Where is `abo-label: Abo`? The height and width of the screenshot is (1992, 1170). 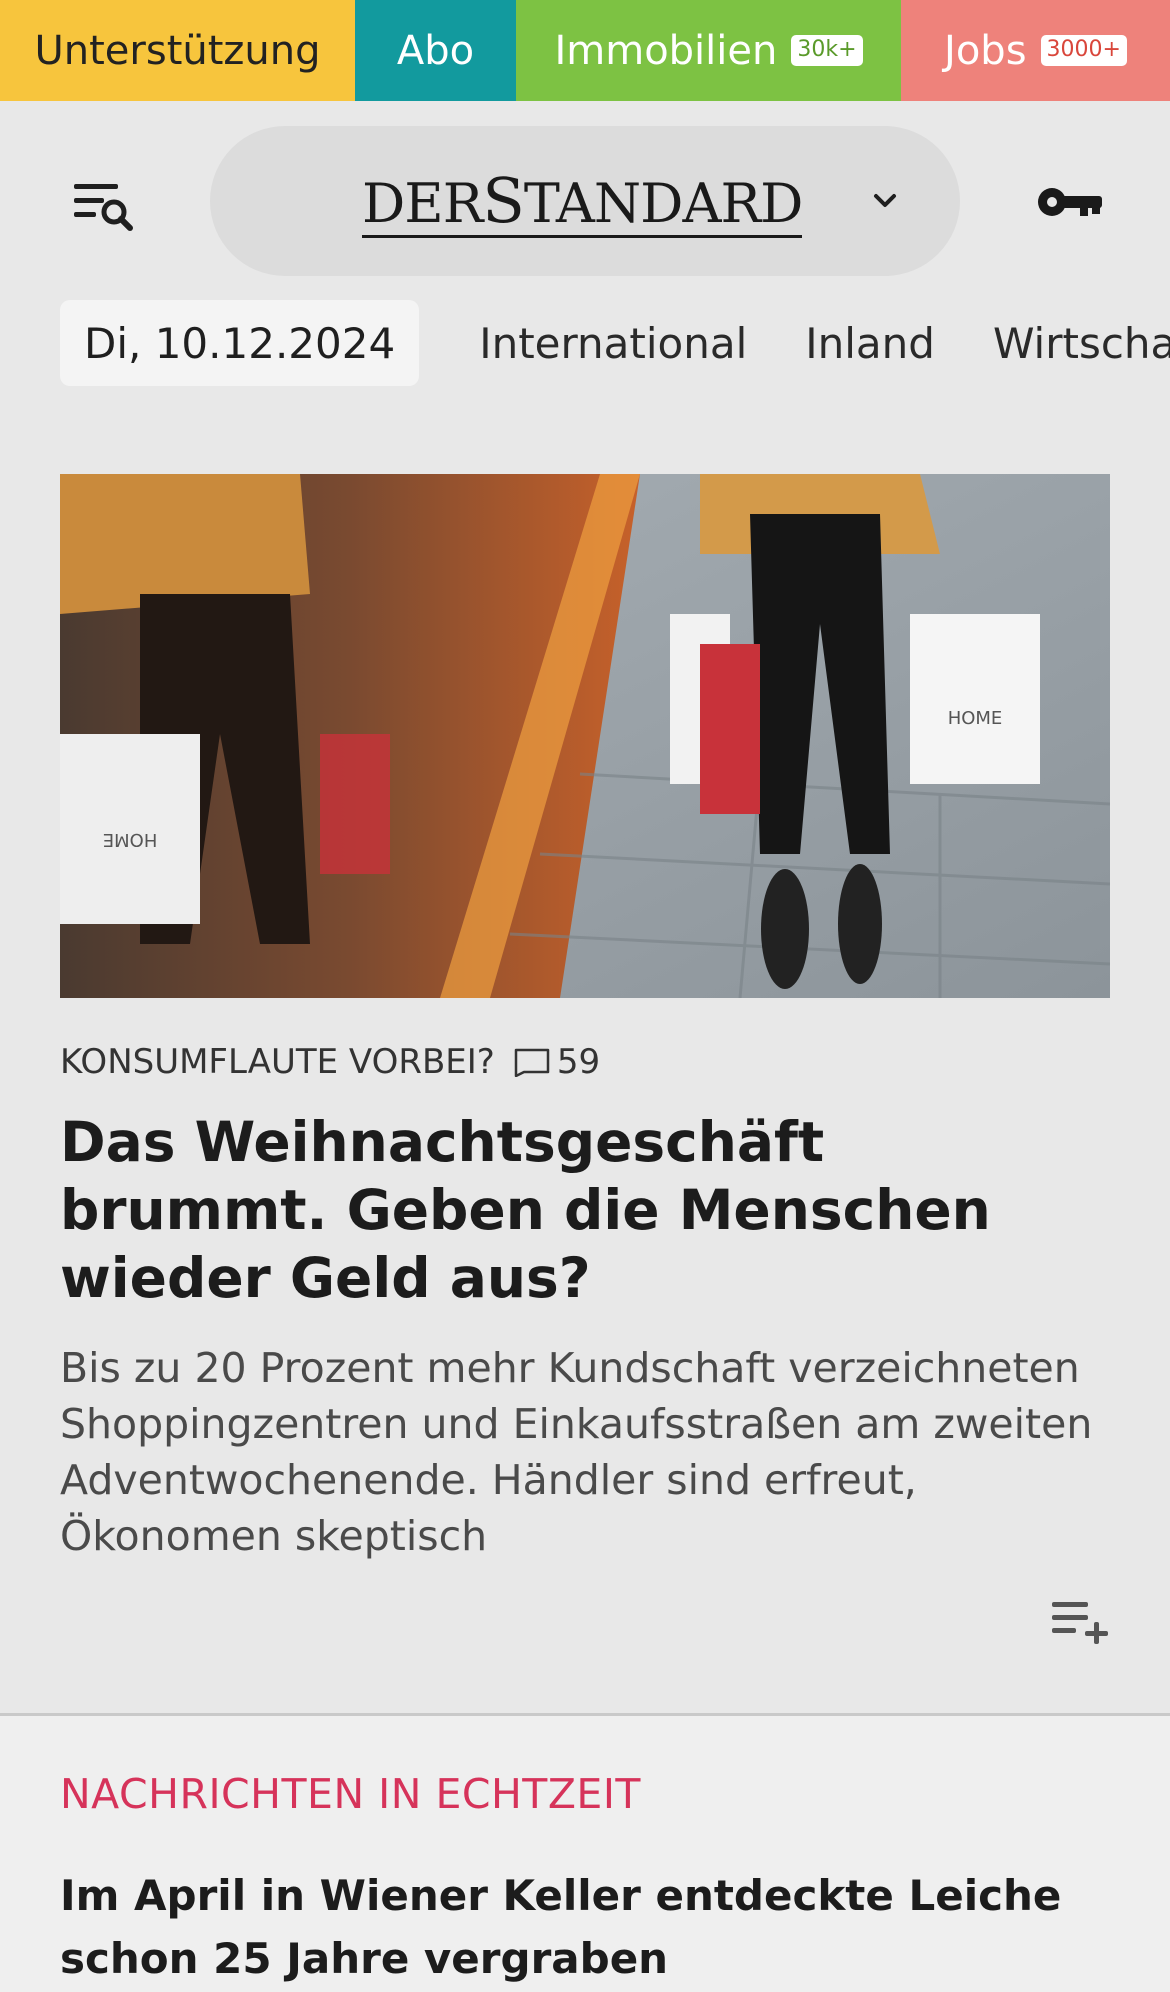
abo-label: Abo is located at coordinates (435, 50).